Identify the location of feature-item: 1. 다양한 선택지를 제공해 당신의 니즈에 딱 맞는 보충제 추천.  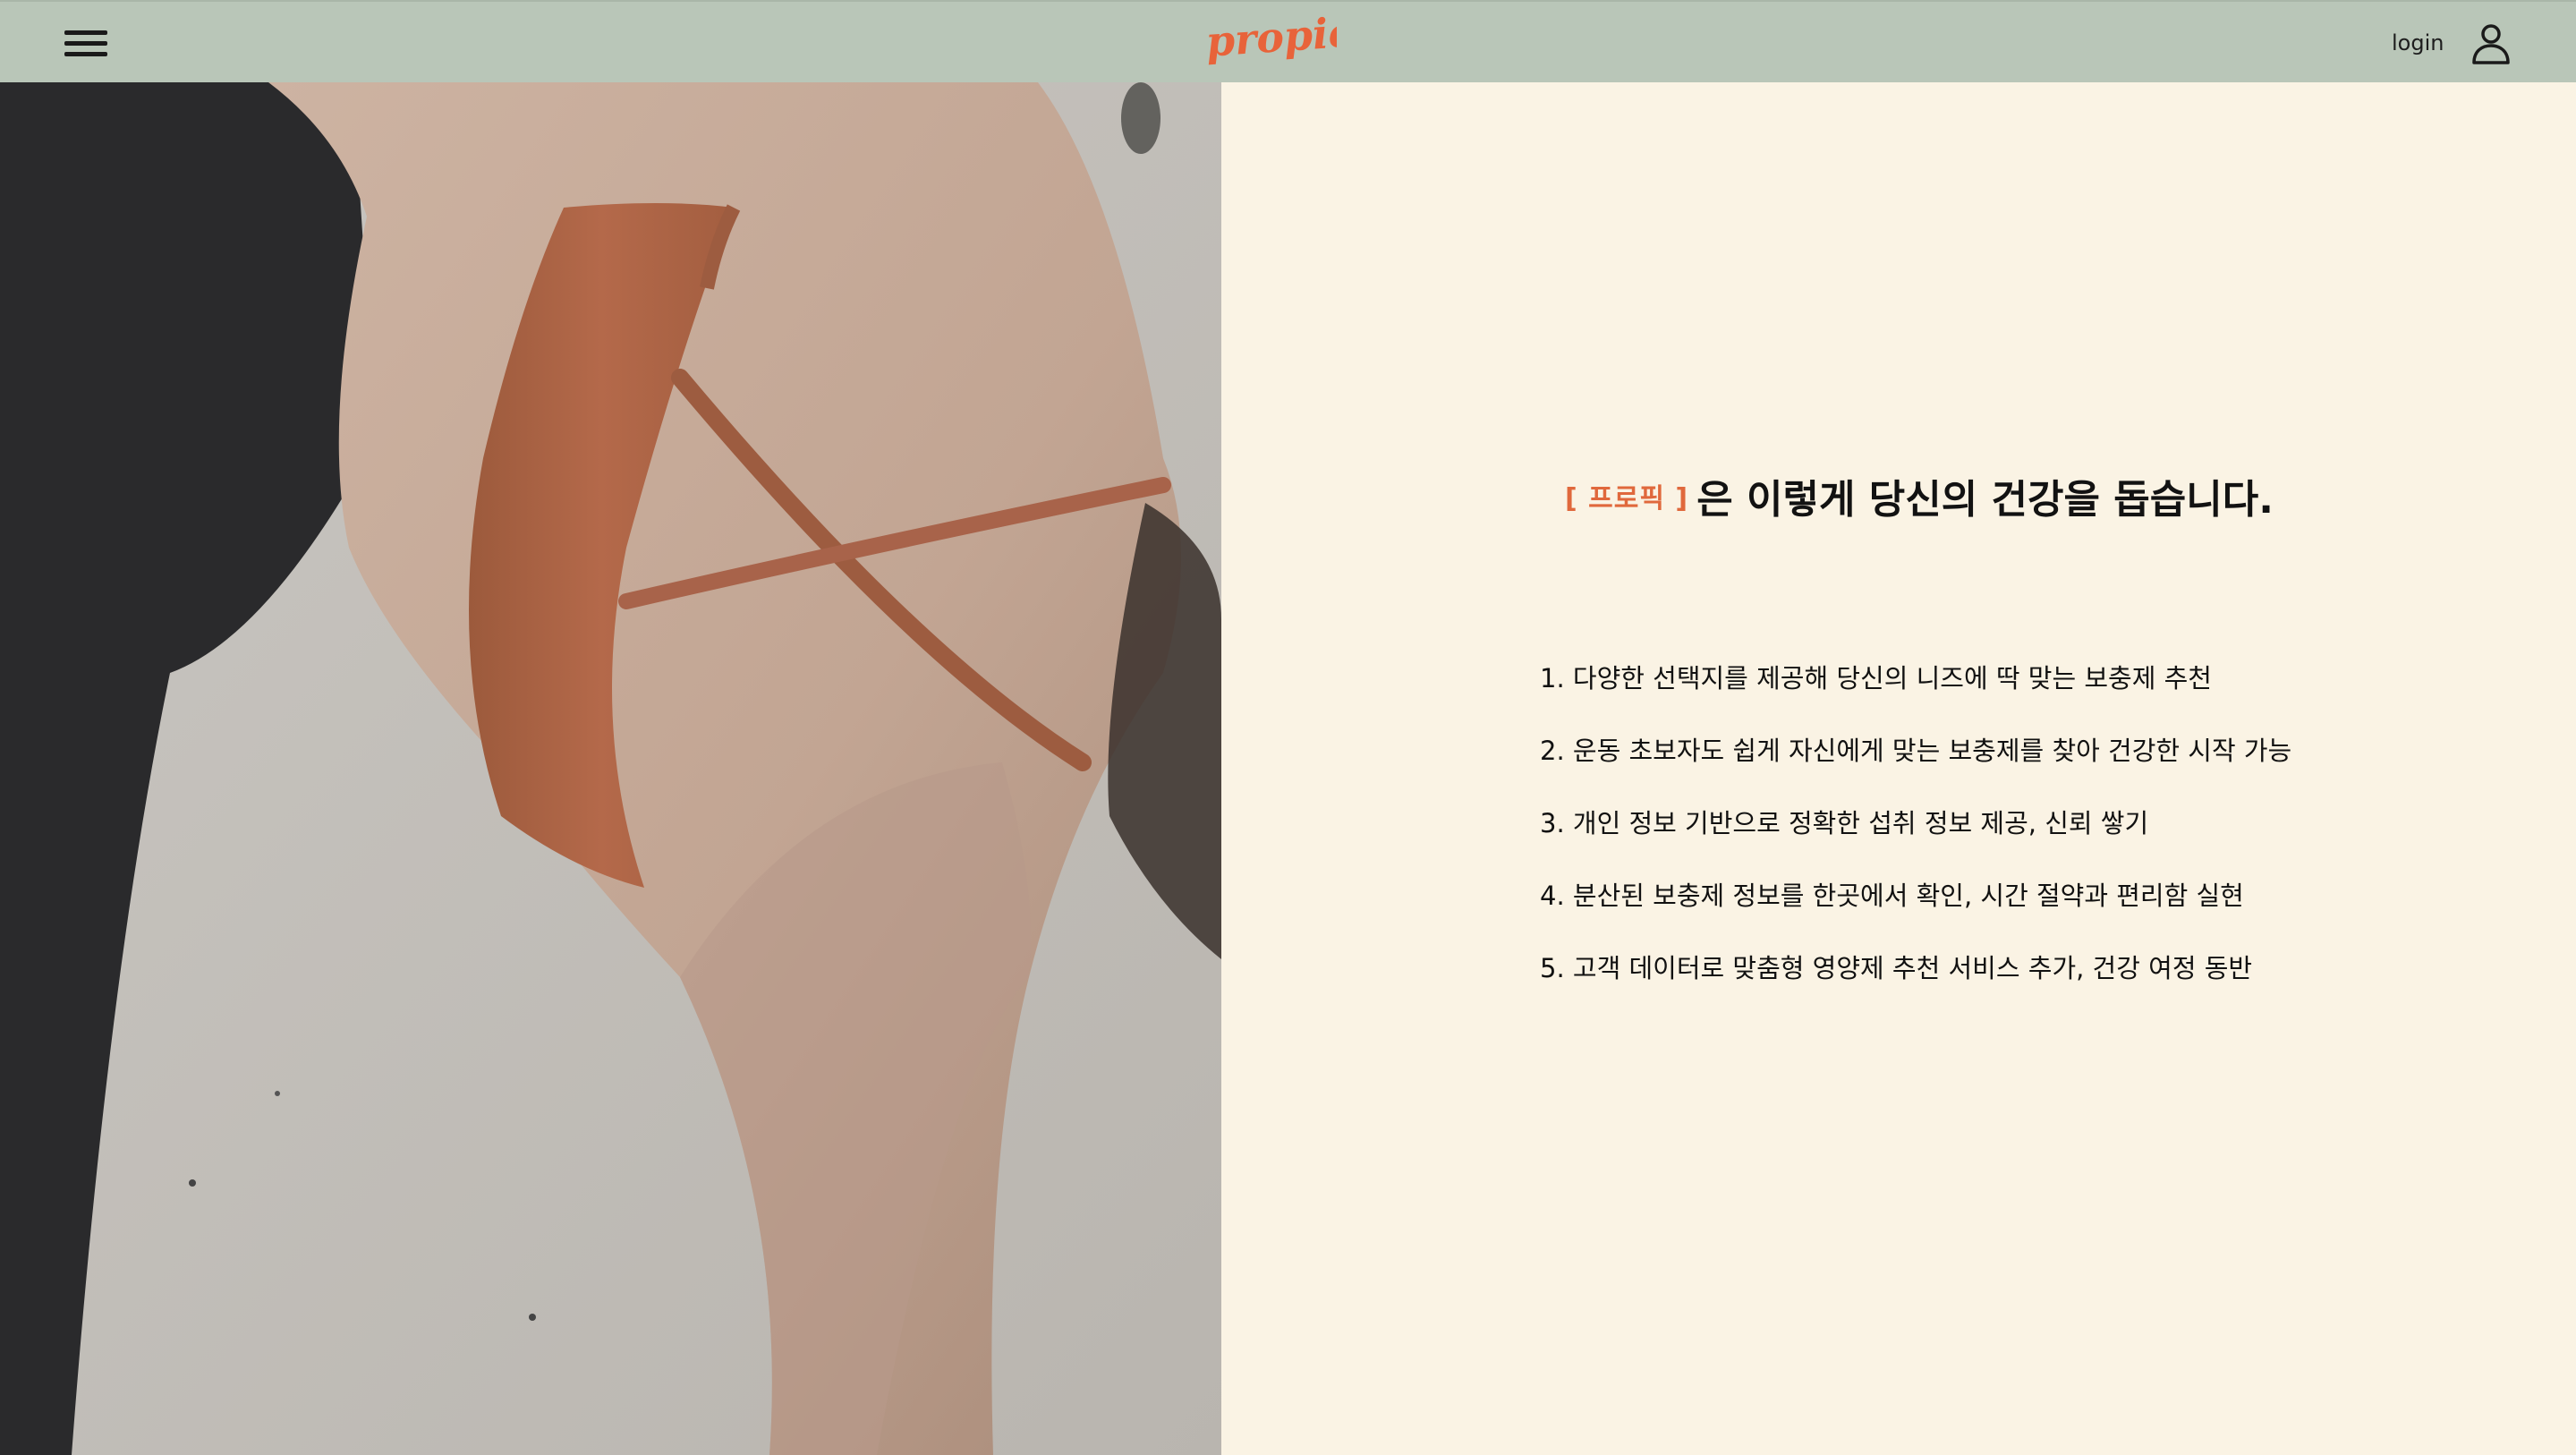
(1876, 678).